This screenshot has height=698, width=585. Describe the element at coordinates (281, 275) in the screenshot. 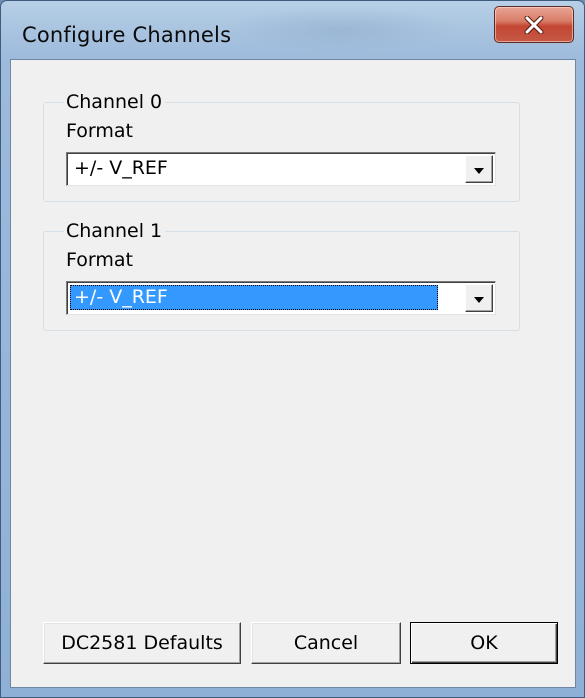

I see `channel-1-group: Channel 1 Format +/- V_REF` at that location.